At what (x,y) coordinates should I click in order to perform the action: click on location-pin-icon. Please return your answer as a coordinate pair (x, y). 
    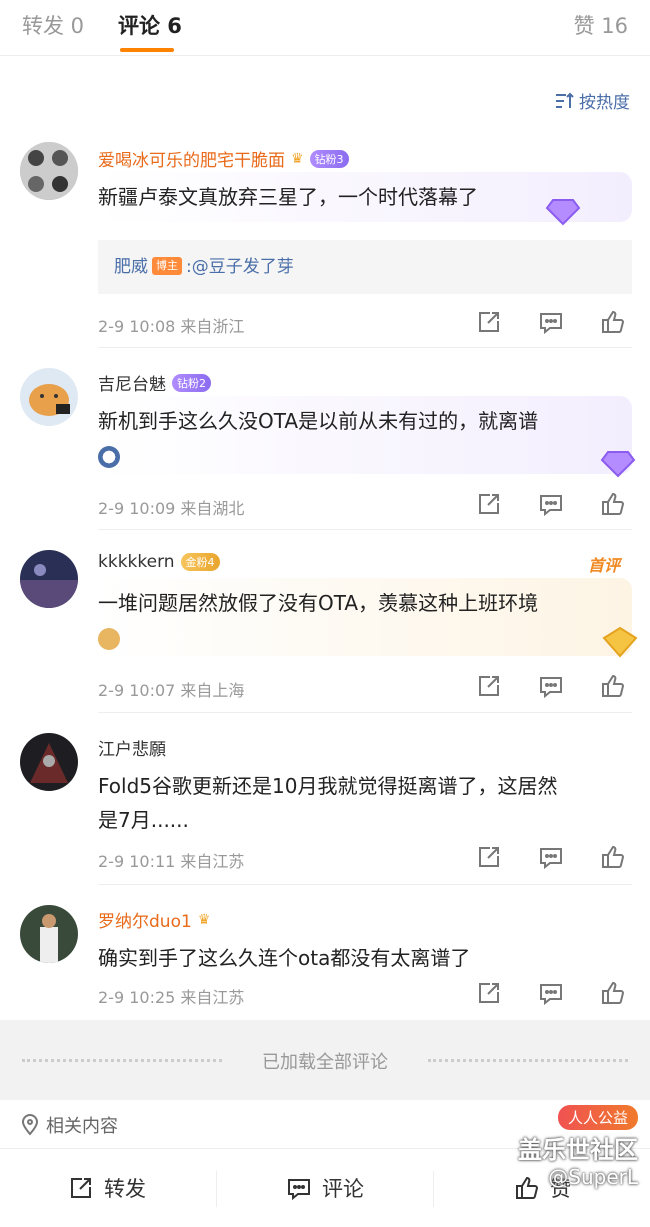
    Looking at the image, I should click on (30, 1125).